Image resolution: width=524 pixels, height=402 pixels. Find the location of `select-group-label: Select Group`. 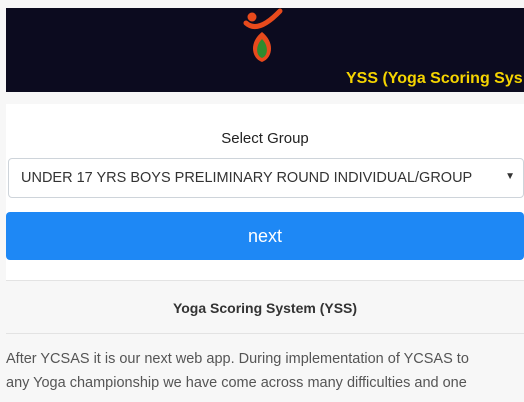

select-group-label: Select Group is located at coordinates (265, 138).